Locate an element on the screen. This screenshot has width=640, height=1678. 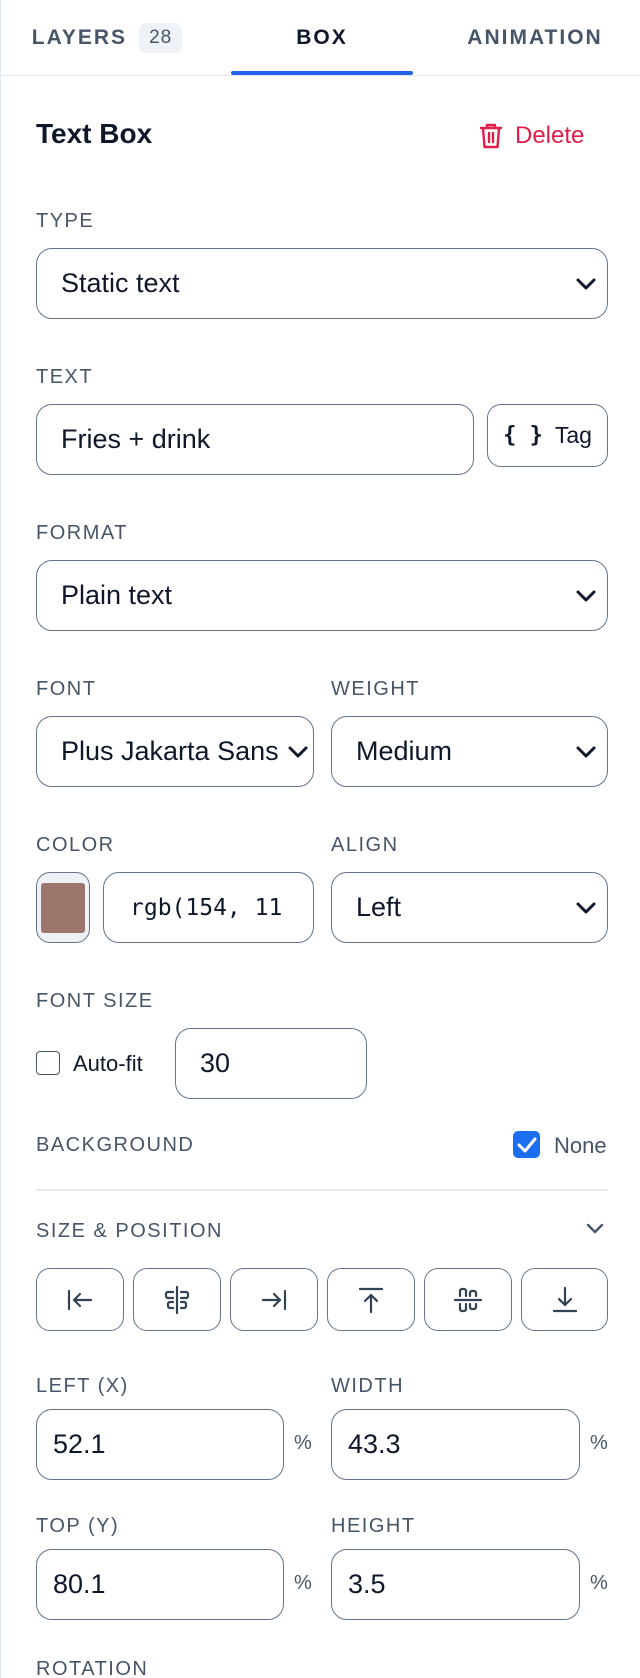
width-label: WIDTH is located at coordinates (368, 1386).